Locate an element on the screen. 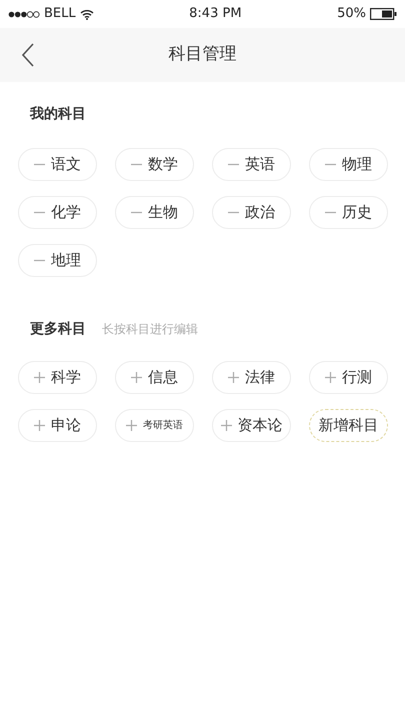  subject-chip: 资本论 is located at coordinates (251, 425).